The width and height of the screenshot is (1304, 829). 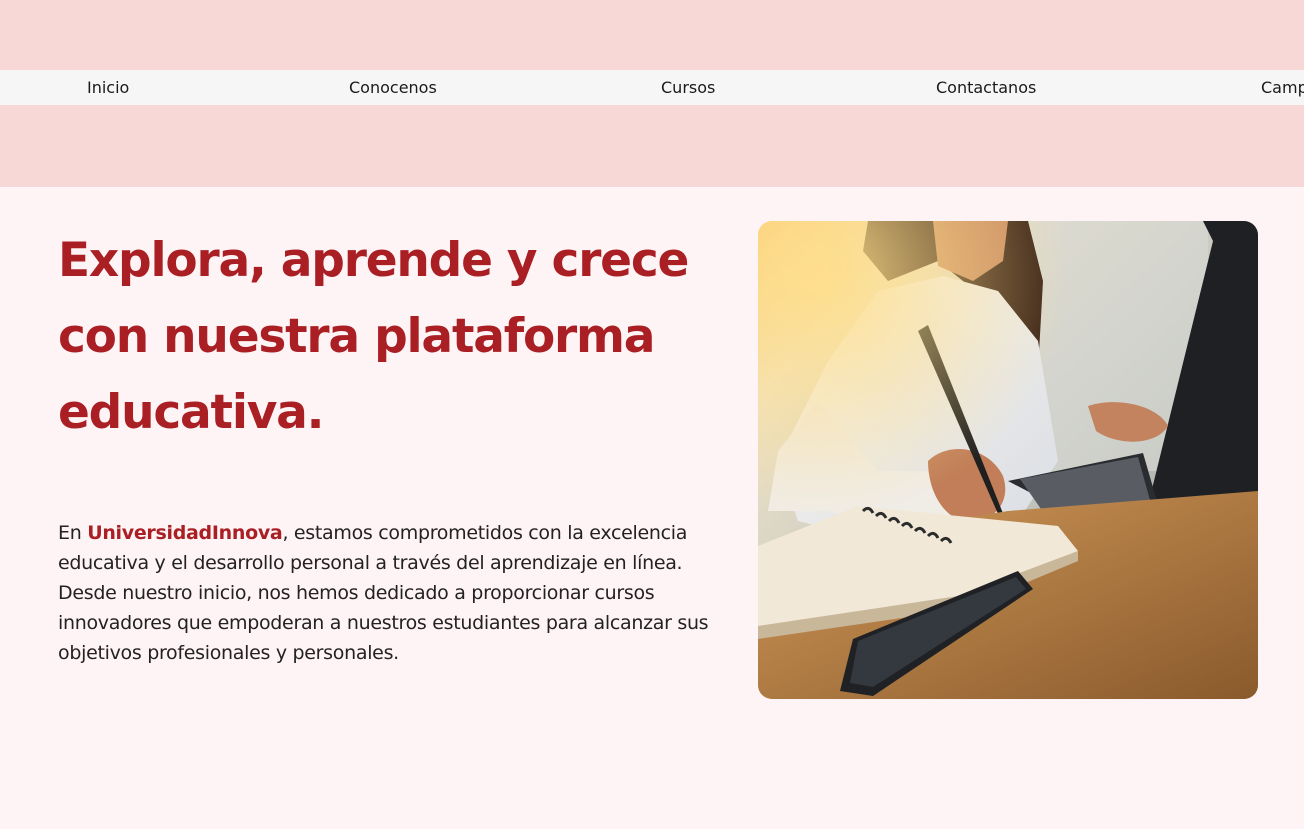 What do you see at coordinates (185, 533) in the screenshot?
I see `brand-name: UniversidadInnova` at bounding box center [185, 533].